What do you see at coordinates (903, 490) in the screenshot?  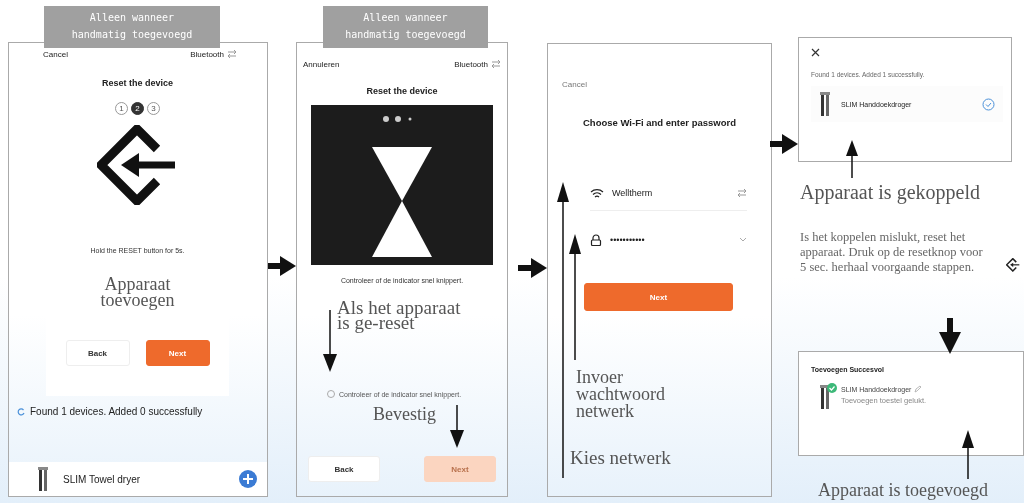 I see `annotation-text: Apparaat is toegevoegd` at bounding box center [903, 490].